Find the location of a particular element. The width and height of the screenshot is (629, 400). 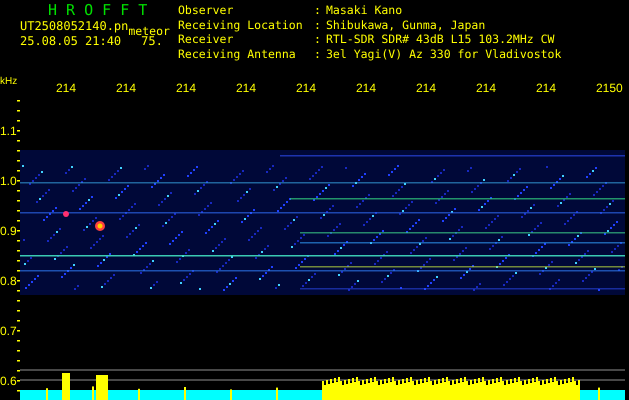

frequency-label: 2150 is located at coordinates (609, 88).